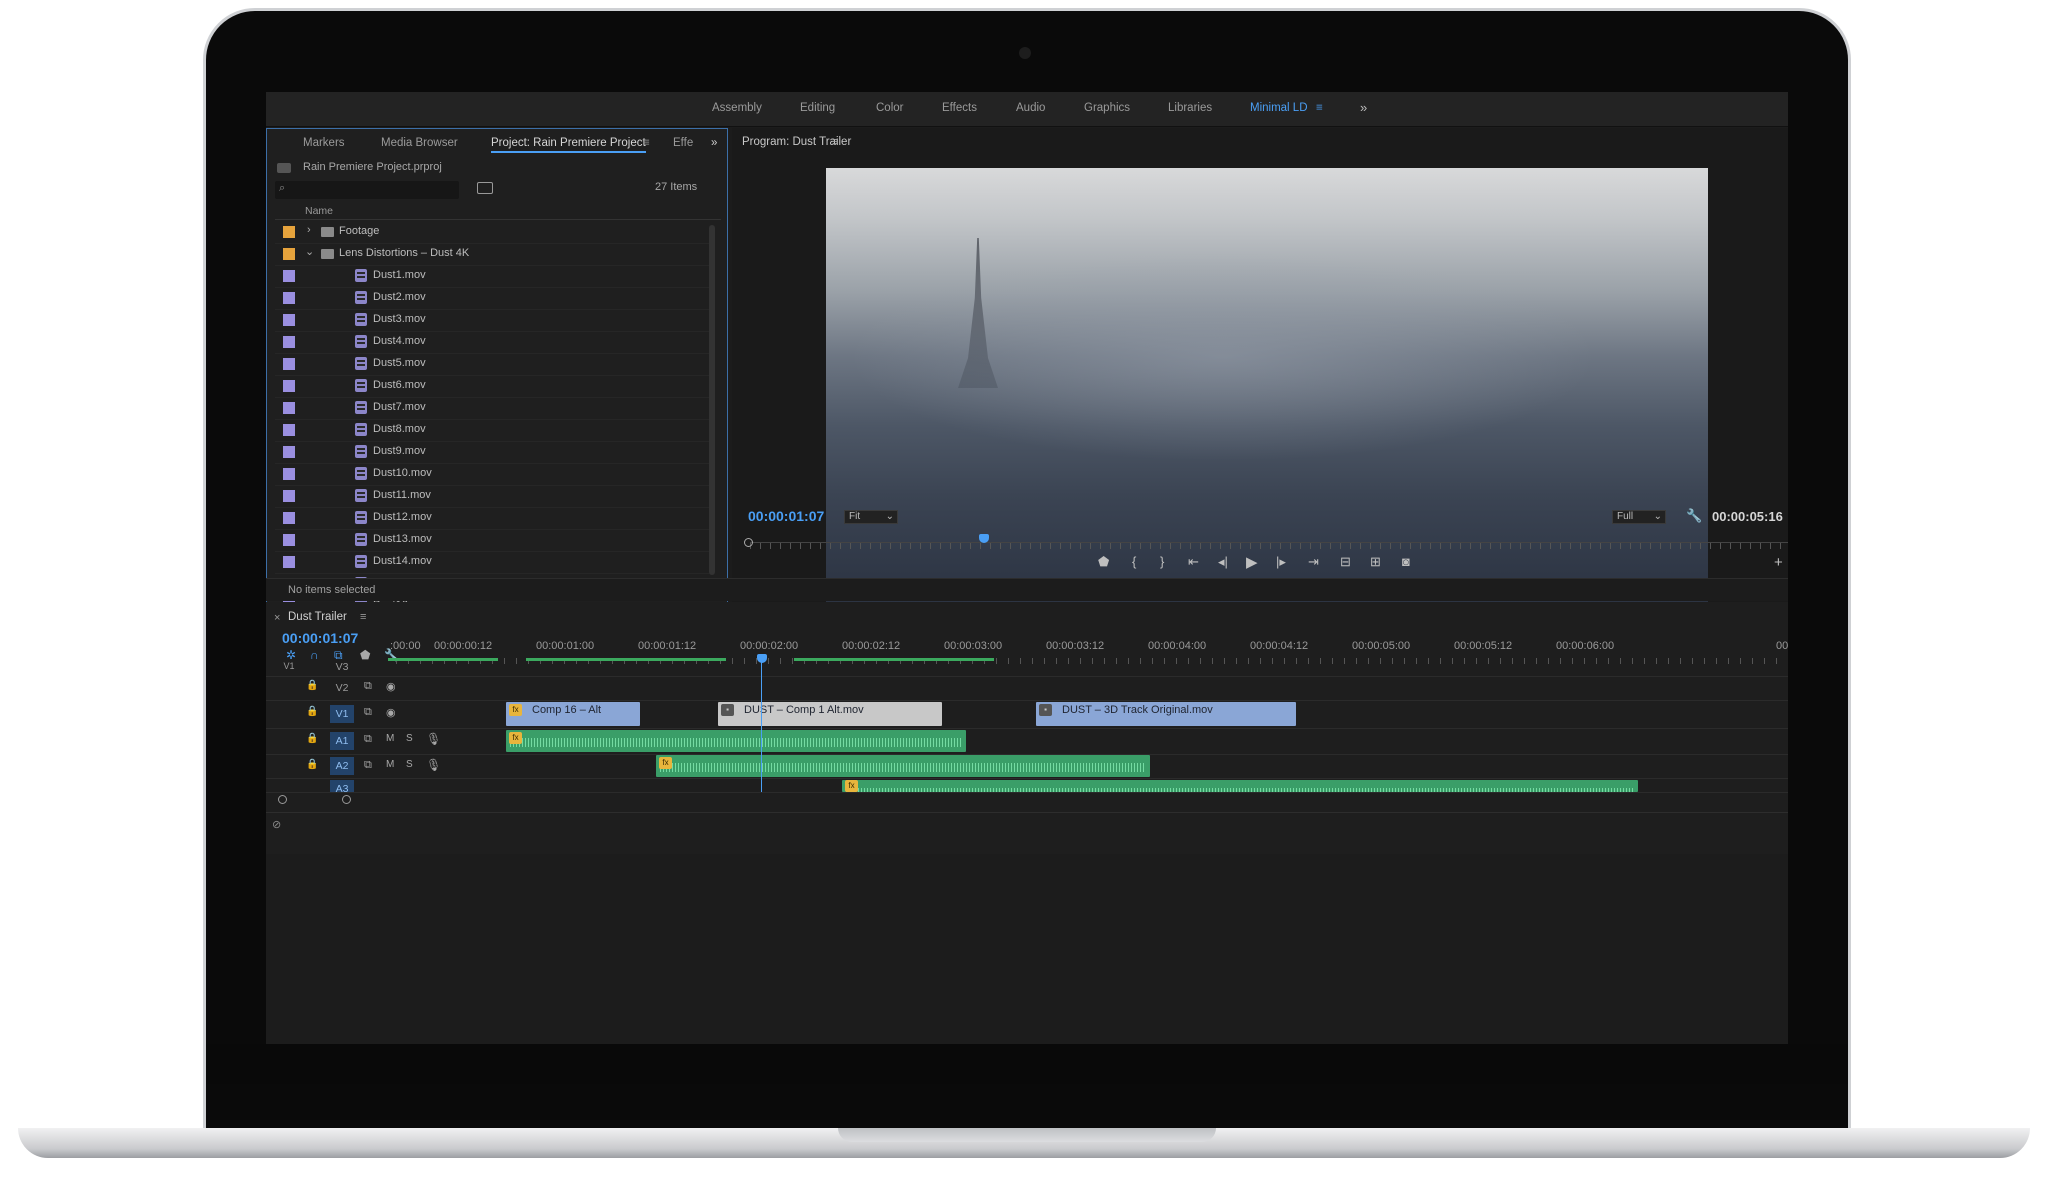 The width and height of the screenshot is (2048, 1180). What do you see at coordinates (342, 667) in the screenshot?
I see `track-label-v3: V3` at bounding box center [342, 667].